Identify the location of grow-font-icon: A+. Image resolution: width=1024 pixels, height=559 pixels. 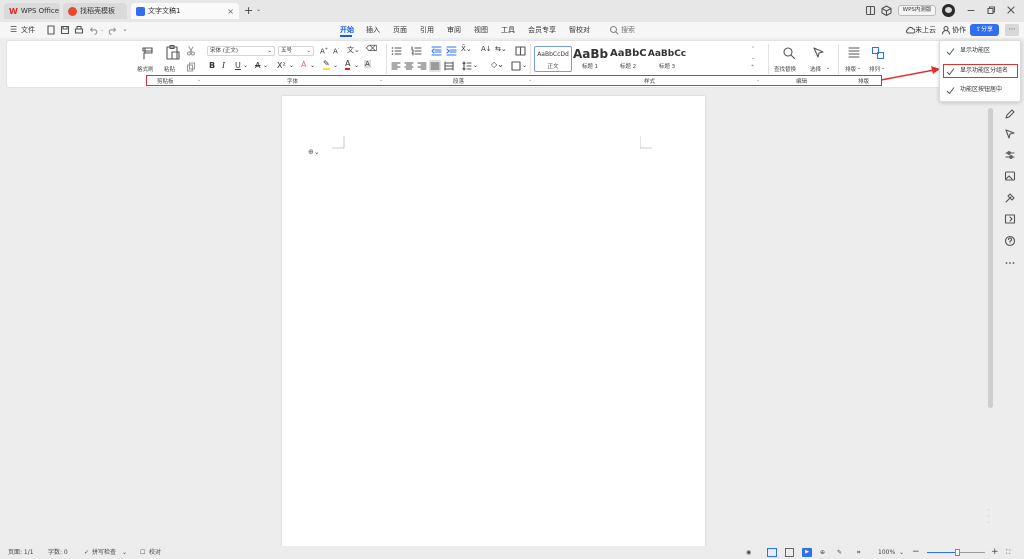
(324, 50).